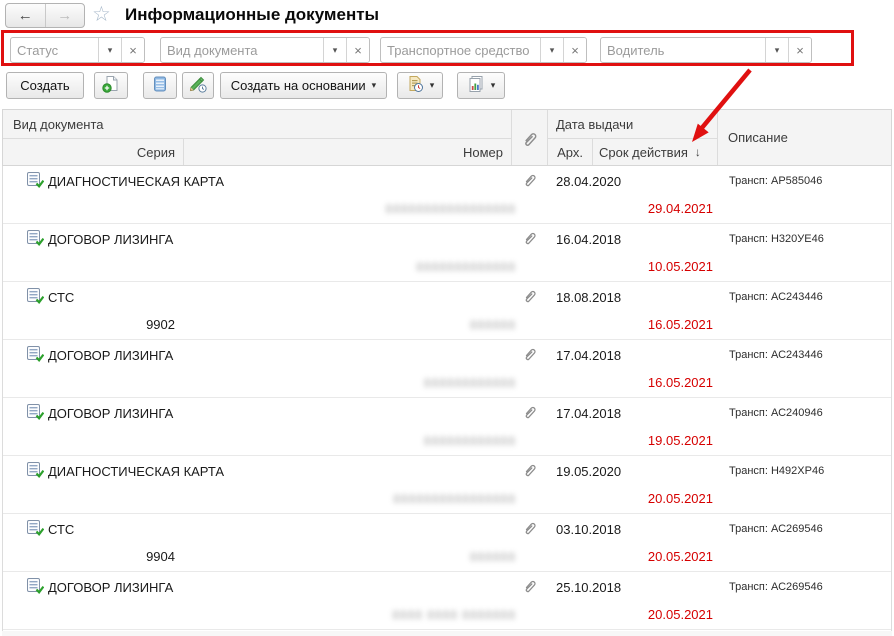  What do you see at coordinates (680, 208) in the screenshot?
I see `expiry-date-cell: 29.04.2021` at bounding box center [680, 208].